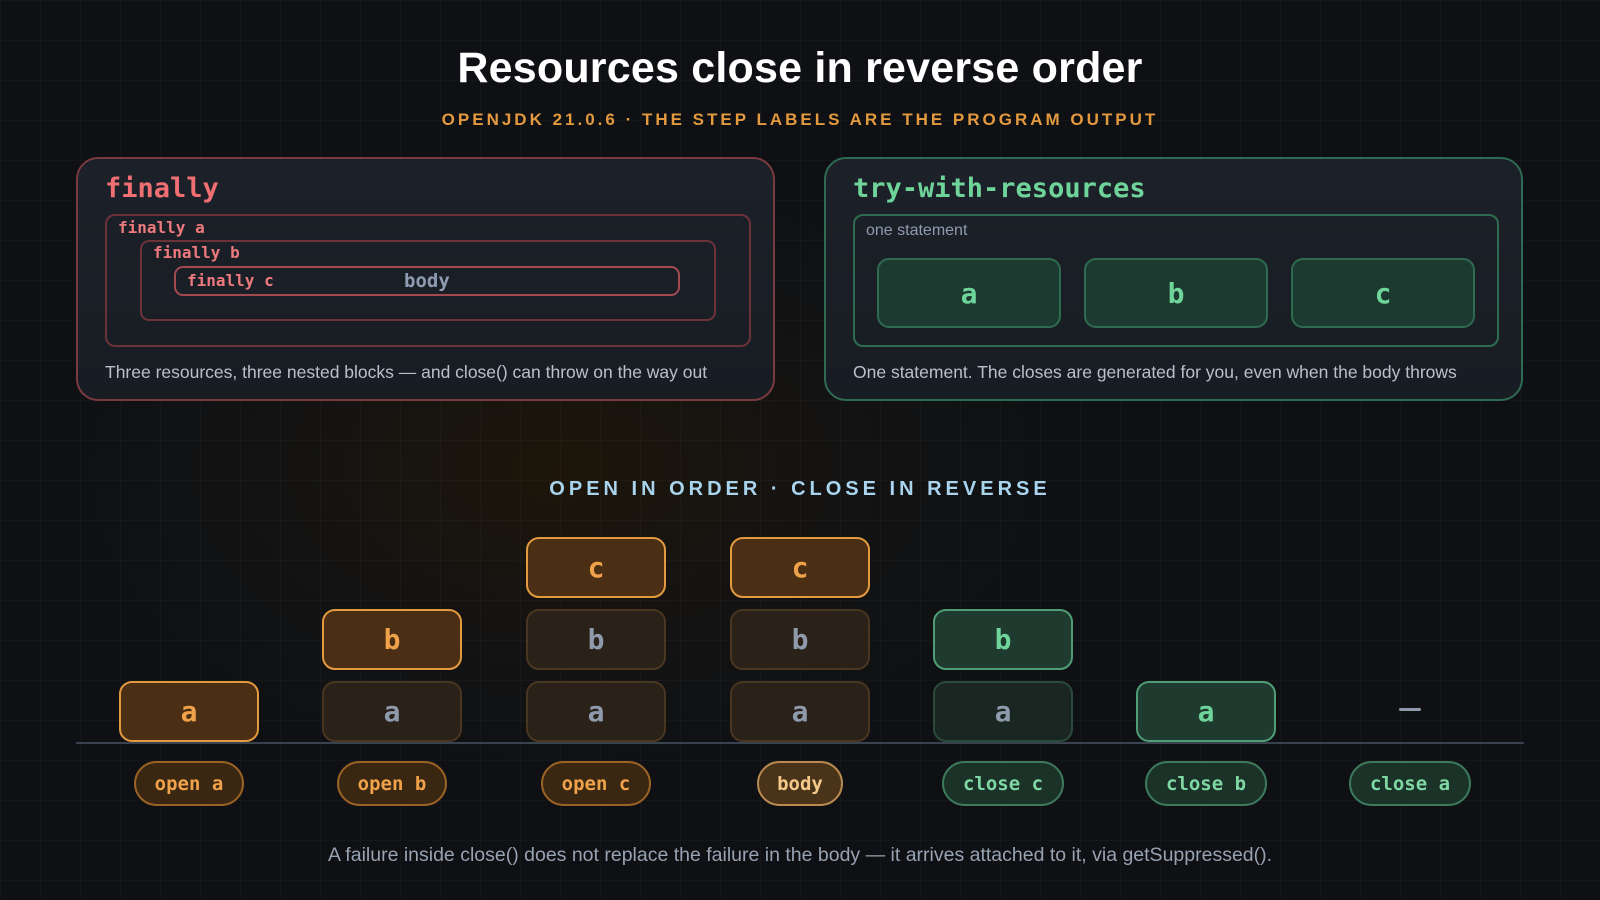  What do you see at coordinates (800, 567) in the screenshot?
I see `stack-block-c-step-4: c` at bounding box center [800, 567].